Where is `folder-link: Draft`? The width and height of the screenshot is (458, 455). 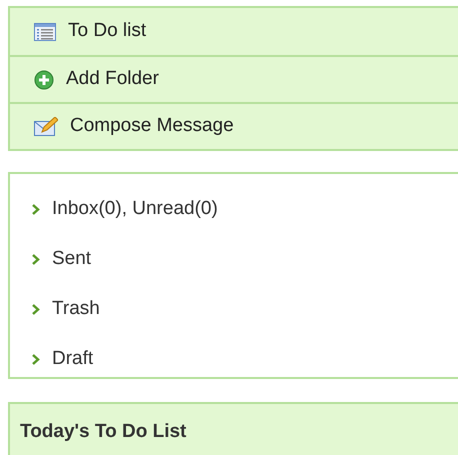
folder-link: Draft is located at coordinates (234, 359).